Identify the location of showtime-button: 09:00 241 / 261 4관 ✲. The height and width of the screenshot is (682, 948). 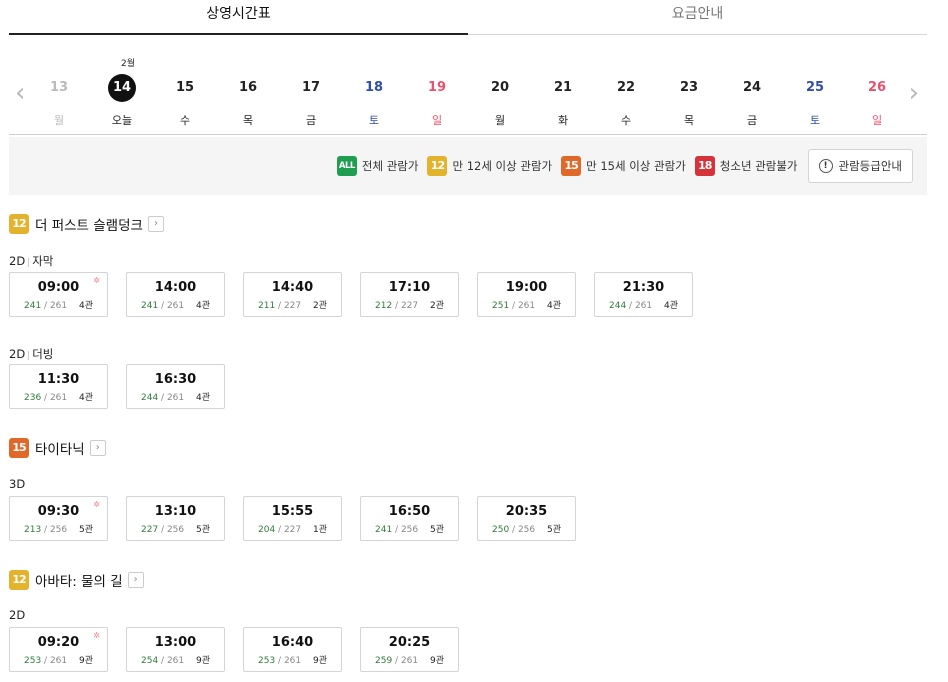
(58, 294).